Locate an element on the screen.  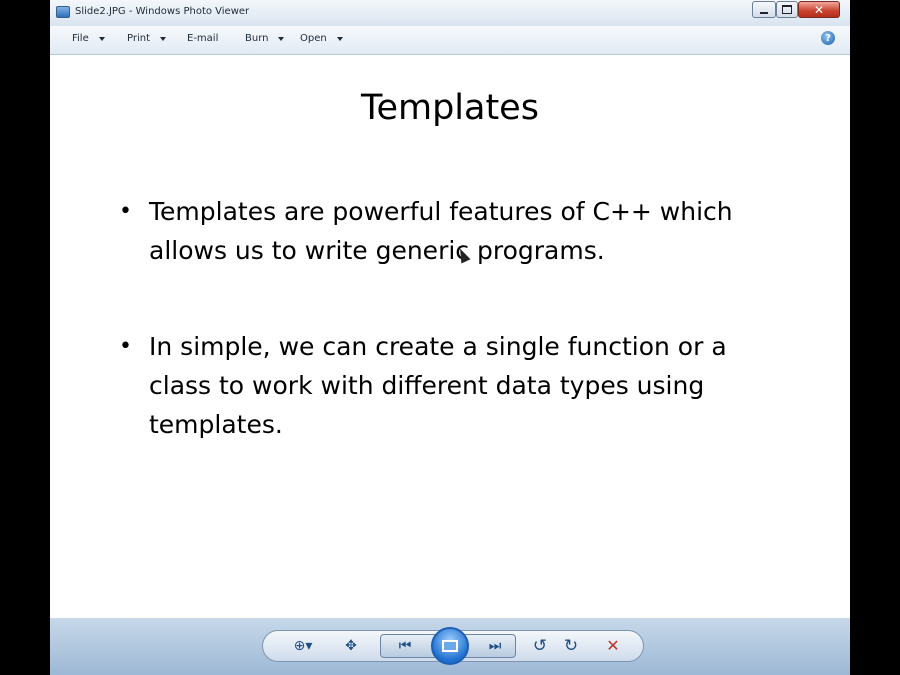
menu-email-label: E-mail is located at coordinates (203, 38).